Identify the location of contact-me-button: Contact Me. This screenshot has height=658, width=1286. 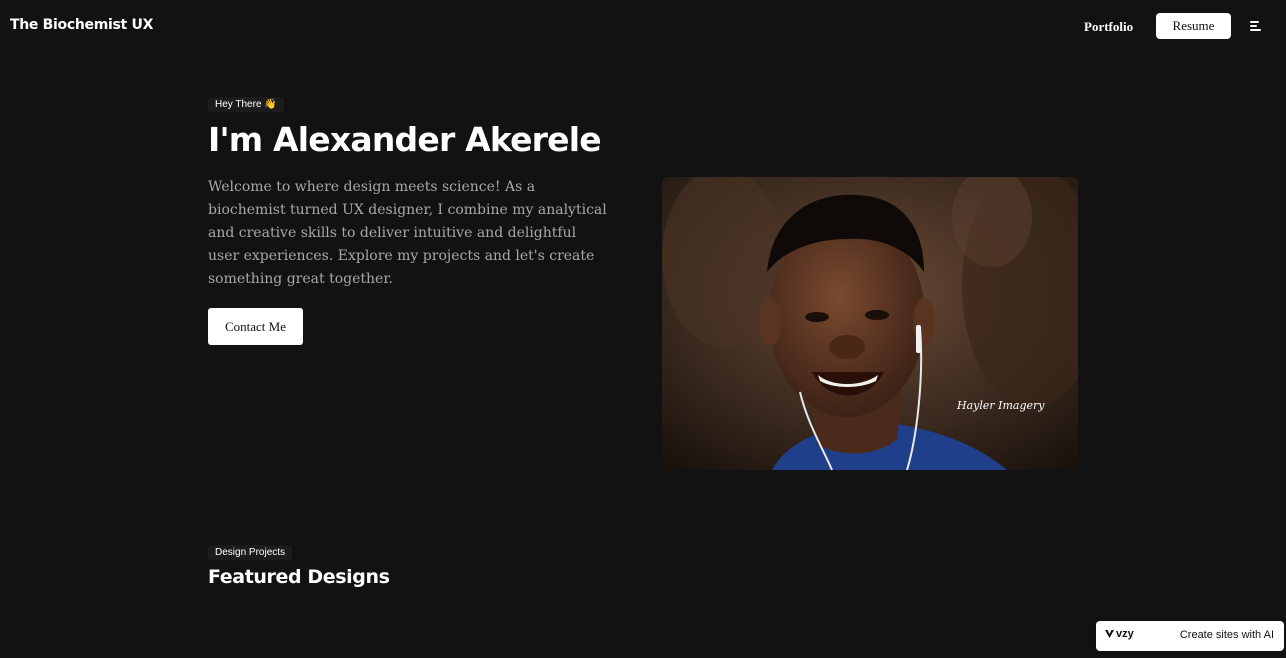
(255, 326).